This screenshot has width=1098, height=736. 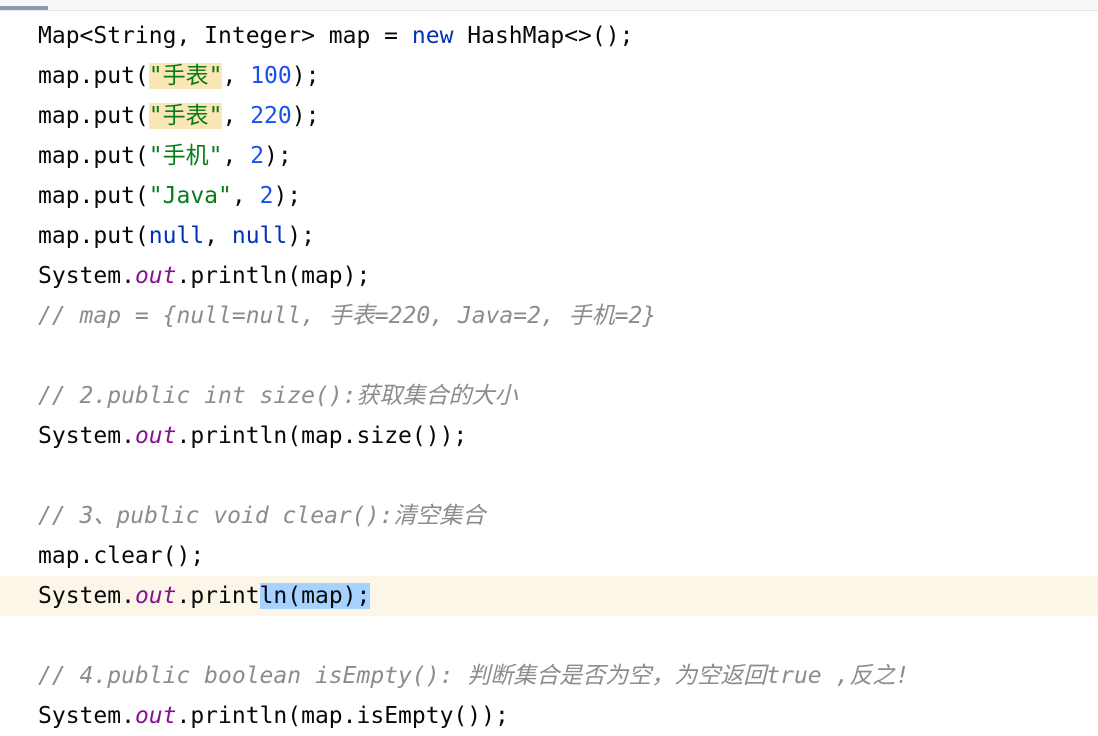 What do you see at coordinates (225, 36) in the screenshot?
I see `code-token: Map<String, Integer> map =` at bounding box center [225, 36].